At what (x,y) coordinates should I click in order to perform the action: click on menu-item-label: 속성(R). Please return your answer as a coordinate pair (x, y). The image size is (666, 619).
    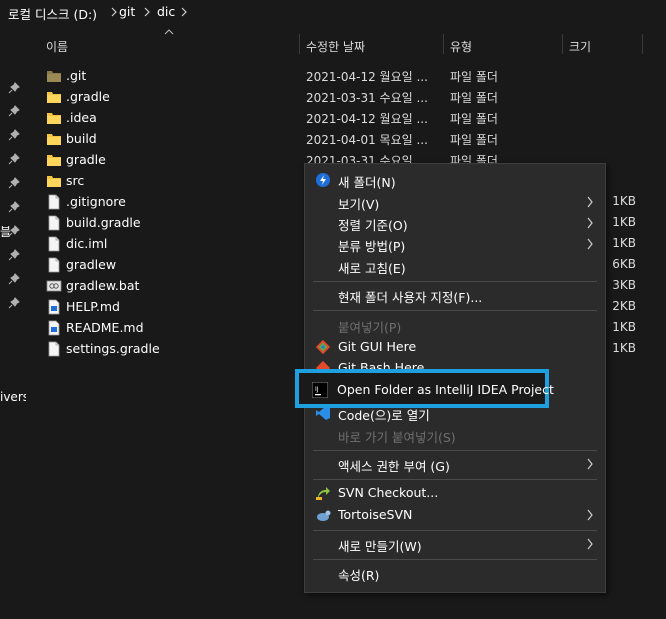
    Looking at the image, I should click on (359, 575).